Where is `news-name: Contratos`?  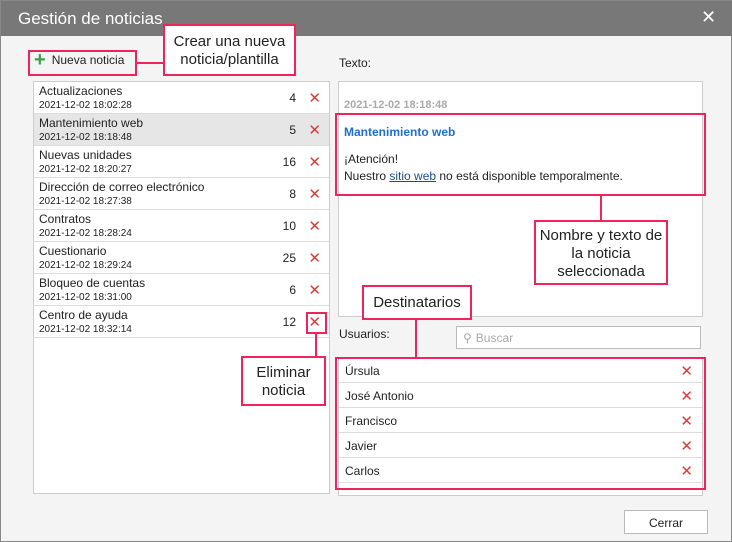 news-name: Contratos is located at coordinates (65, 219).